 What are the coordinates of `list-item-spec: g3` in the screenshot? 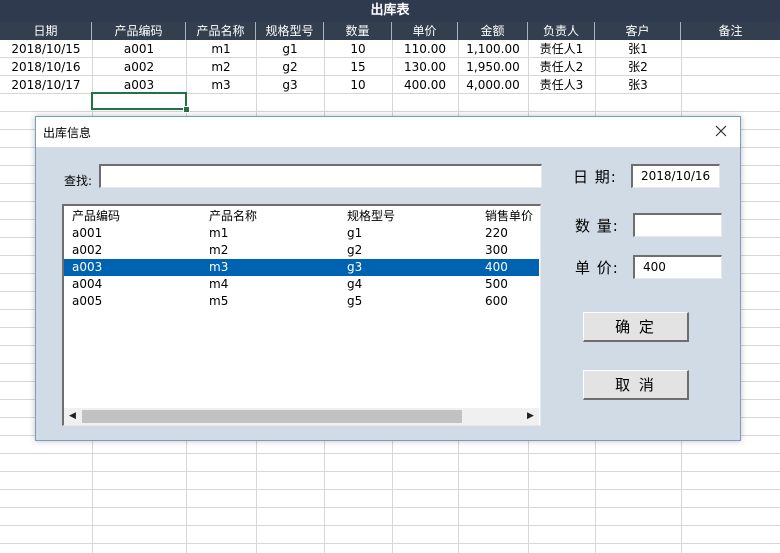 It's located at (355, 267).